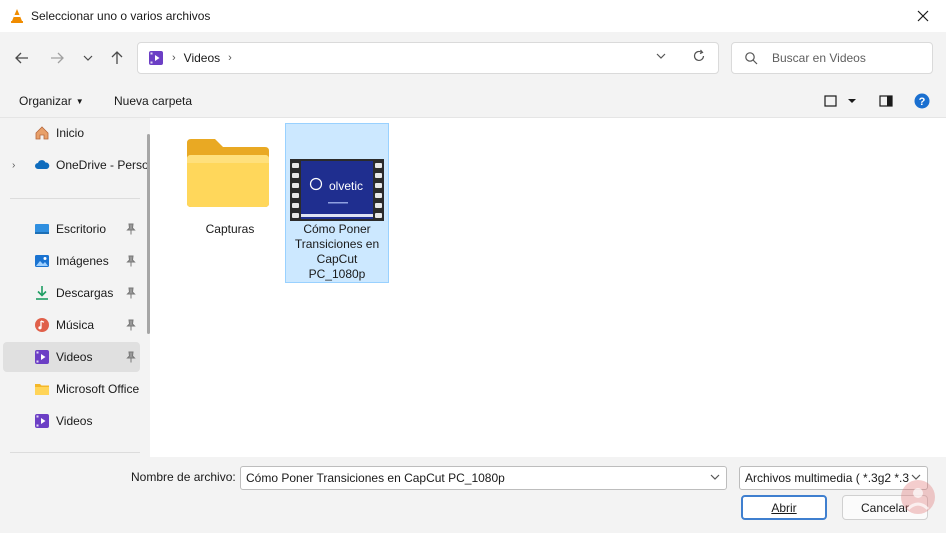 The height and width of the screenshot is (533, 946). Describe the element at coordinates (42, 261) in the screenshot. I see `pictures-icon` at that location.